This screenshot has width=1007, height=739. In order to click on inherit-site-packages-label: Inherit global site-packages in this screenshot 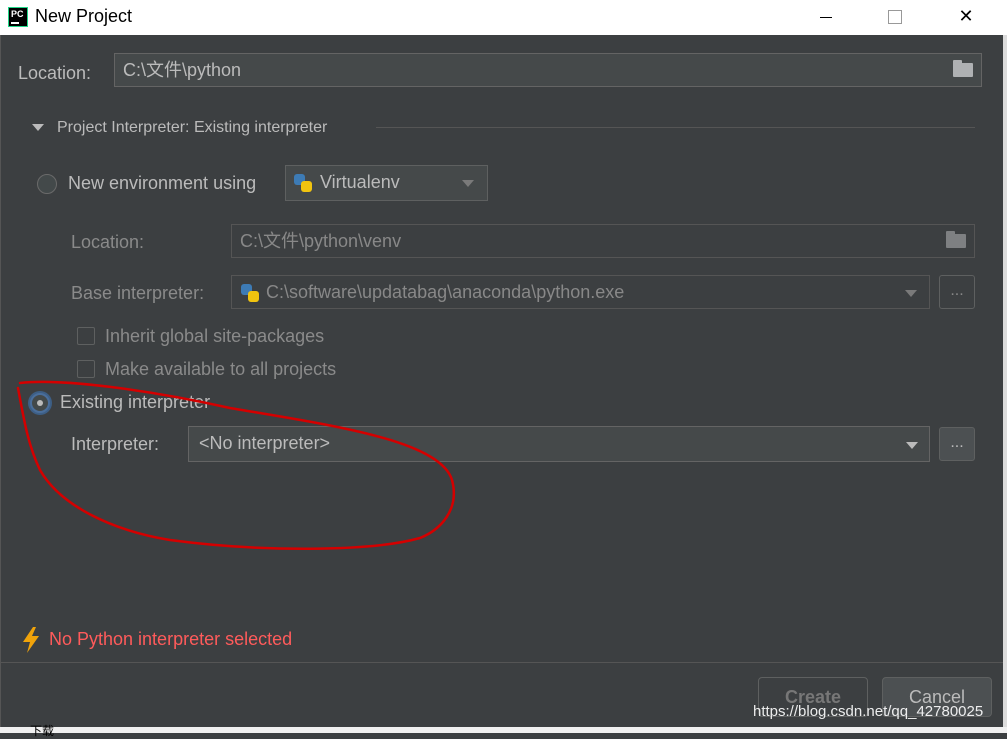, I will do `click(214, 336)`.